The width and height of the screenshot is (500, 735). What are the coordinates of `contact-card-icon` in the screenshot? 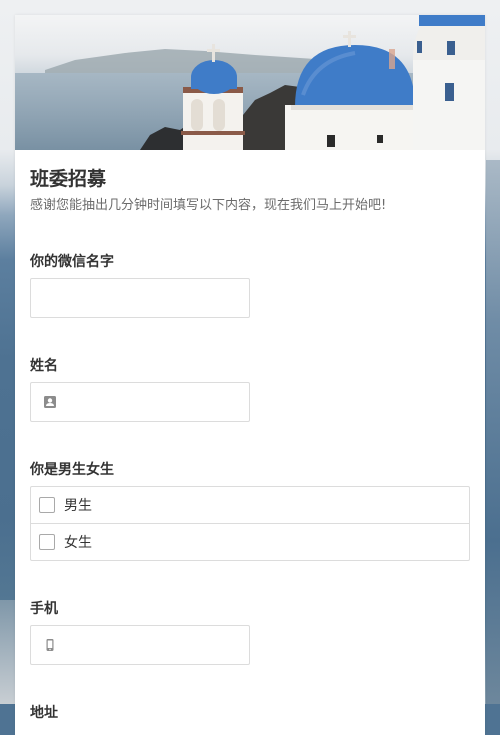 It's located at (50, 402).